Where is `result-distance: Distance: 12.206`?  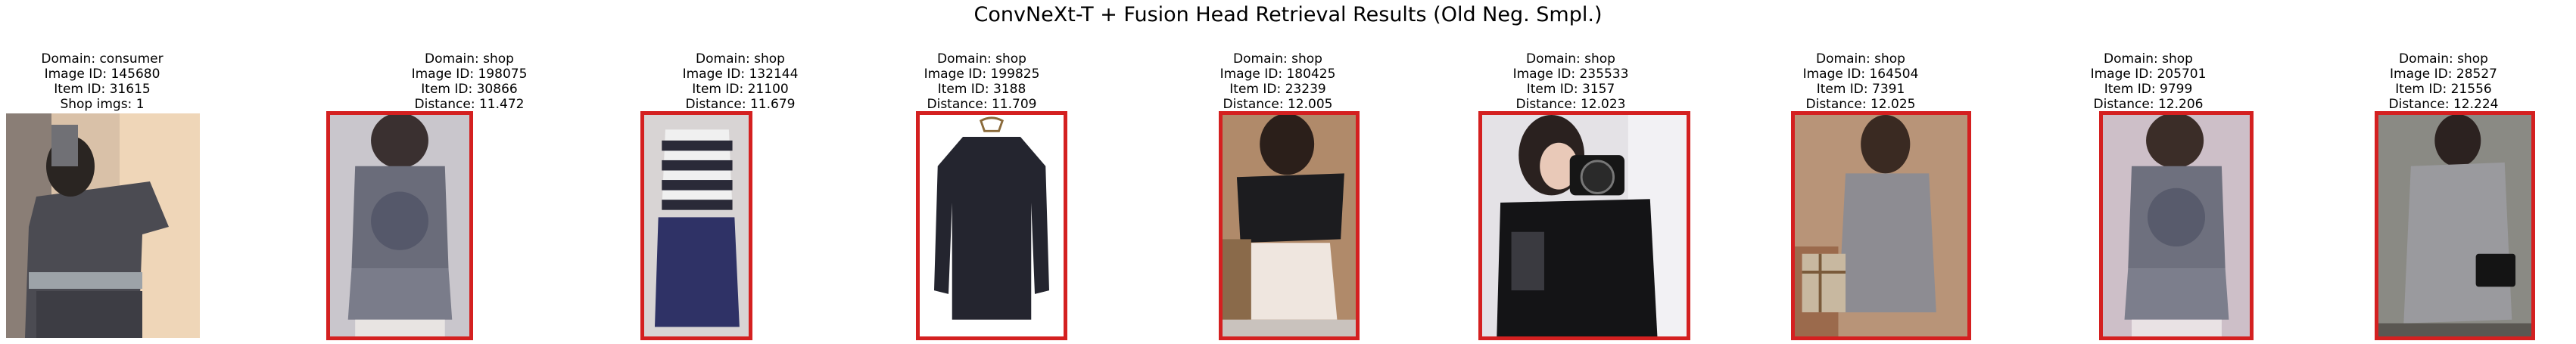
result-distance: Distance: 12.206 is located at coordinates (2148, 104).